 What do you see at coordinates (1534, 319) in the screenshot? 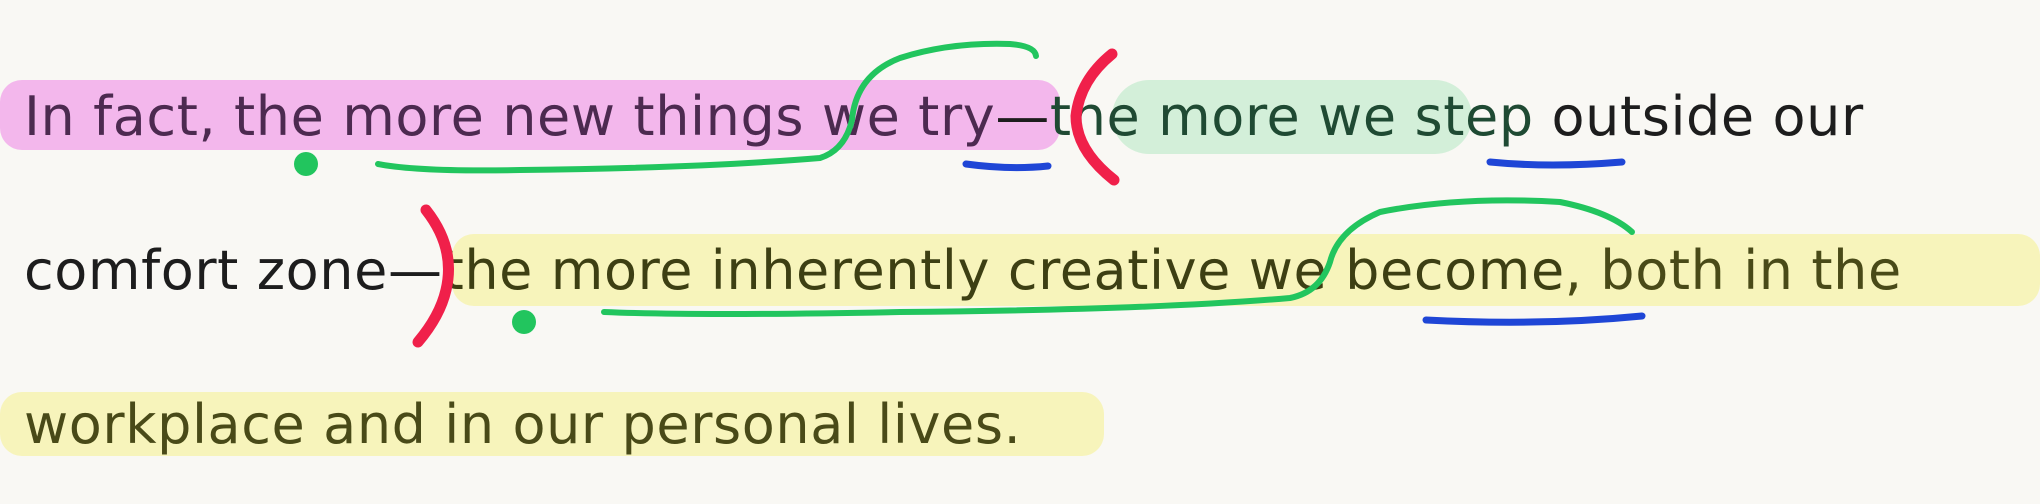
I see `blue-underline-become` at bounding box center [1534, 319].